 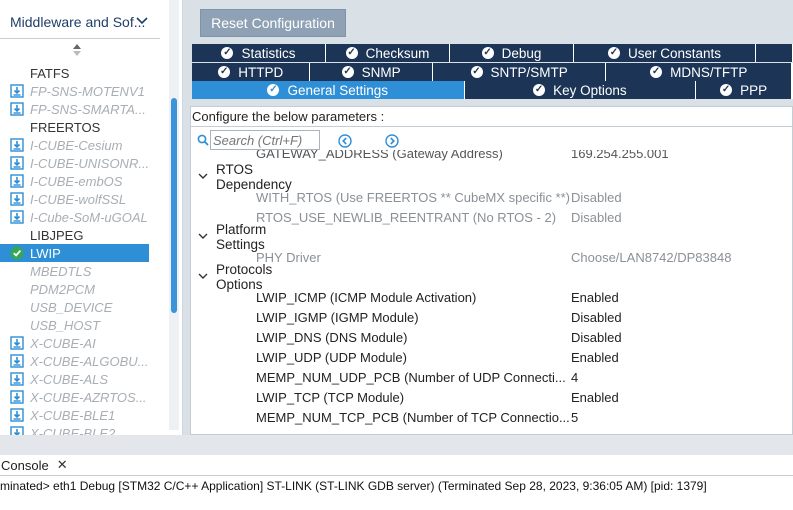 What do you see at coordinates (521, 53) in the screenshot?
I see `tab-label: Debug` at bounding box center [521, 53].